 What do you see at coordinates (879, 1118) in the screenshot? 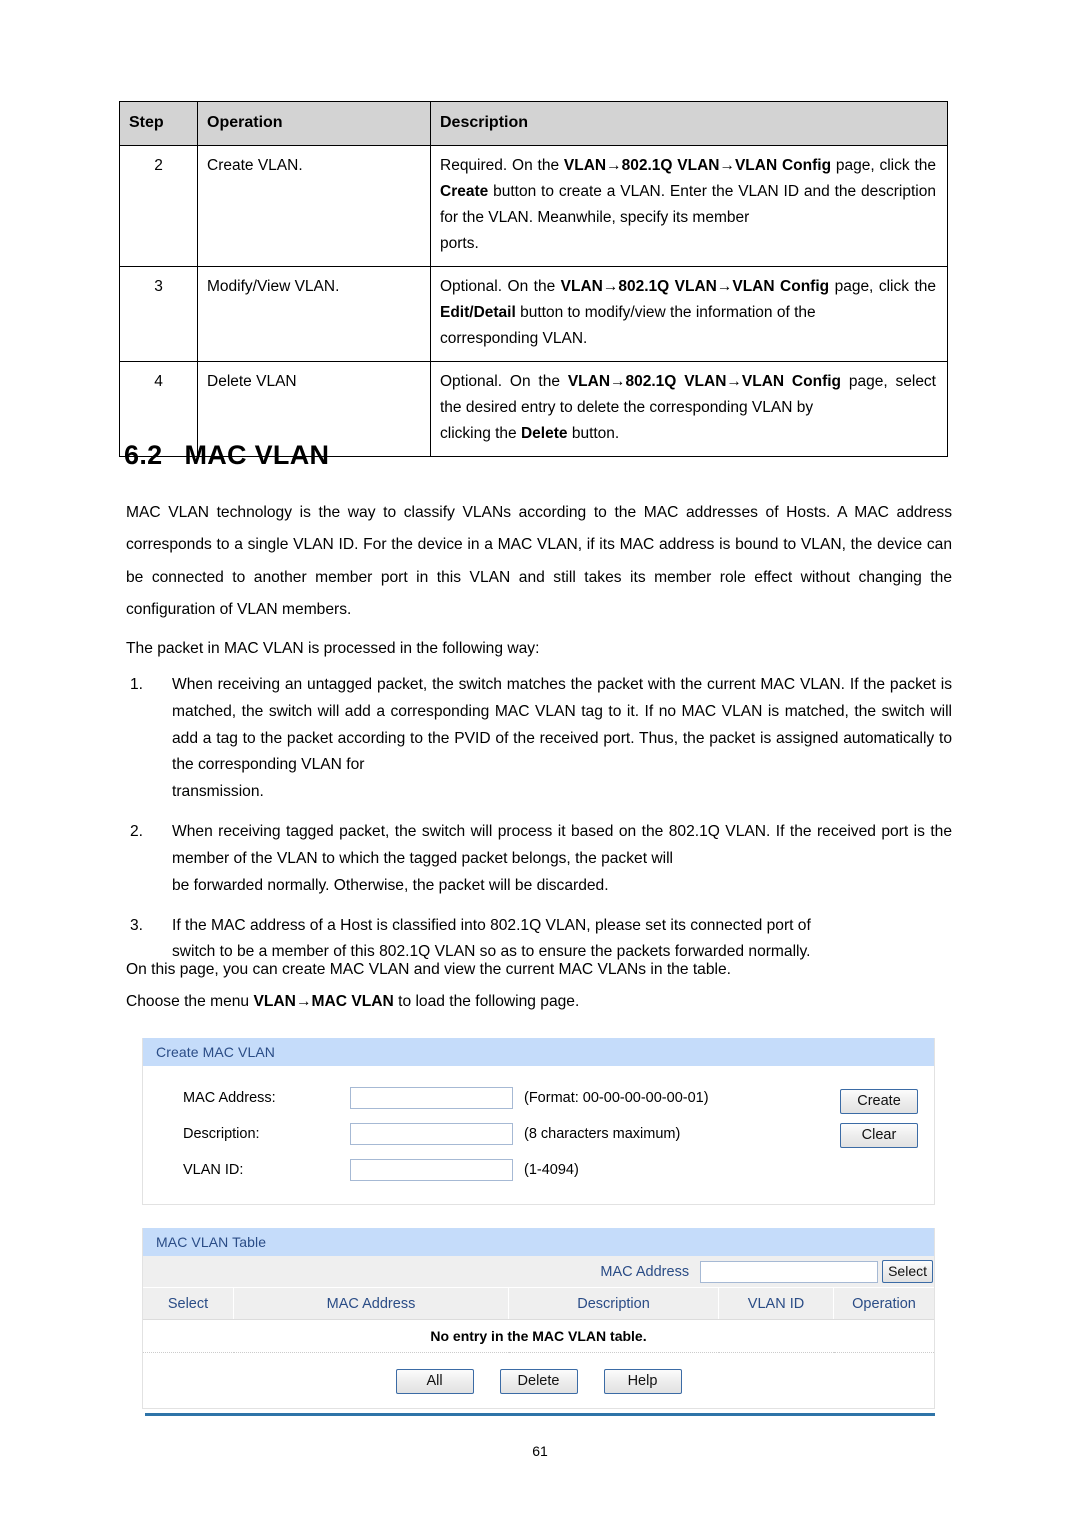
I see `create-panel-actions: Create Clear` at bounding box center [879, 1118].